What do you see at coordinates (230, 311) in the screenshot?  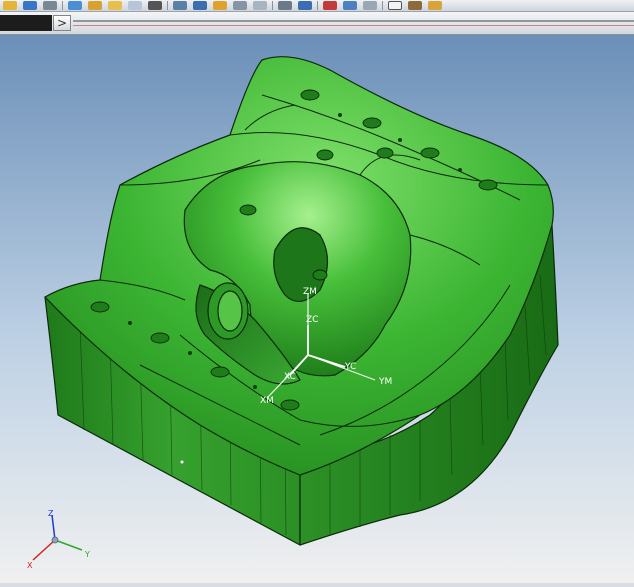 I see `cylinder-boss-face` at bounding box center [230, 311].